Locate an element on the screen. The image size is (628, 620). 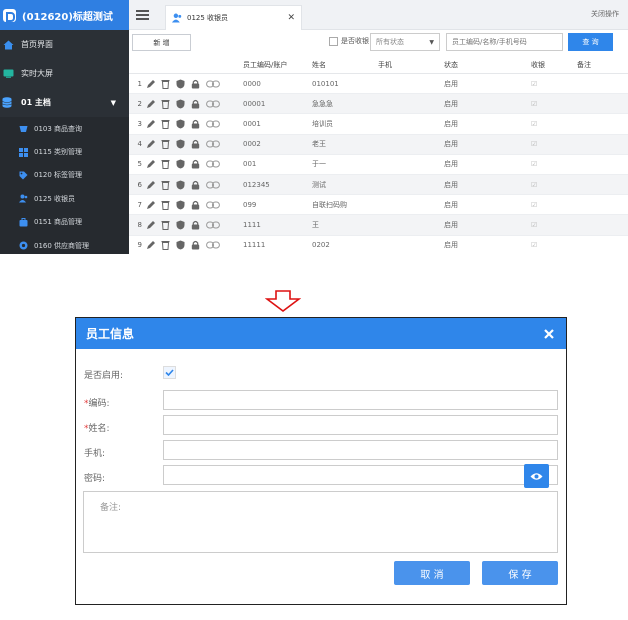
sidebar-item-supplier: 0160 供应商管理 is located at coordinates (64, 243).